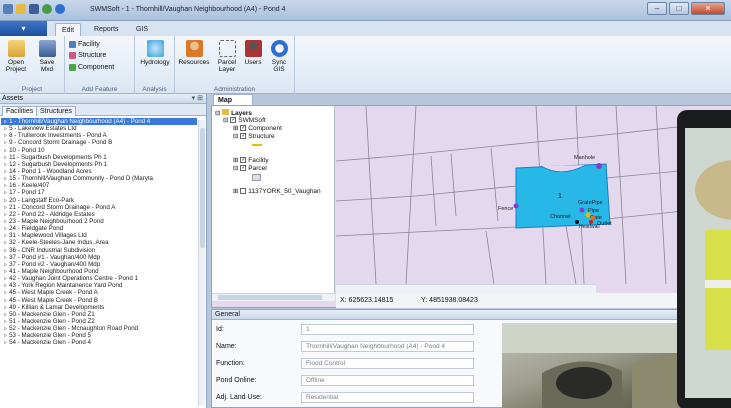 The width and height of the screenshot is (731, 408). What do you see at coordinates (99, 214) in the screenshot?
I see `list-item: ▹ 22 - Pond 22 - Aldridge Estates` at bounding box center [99, 214].